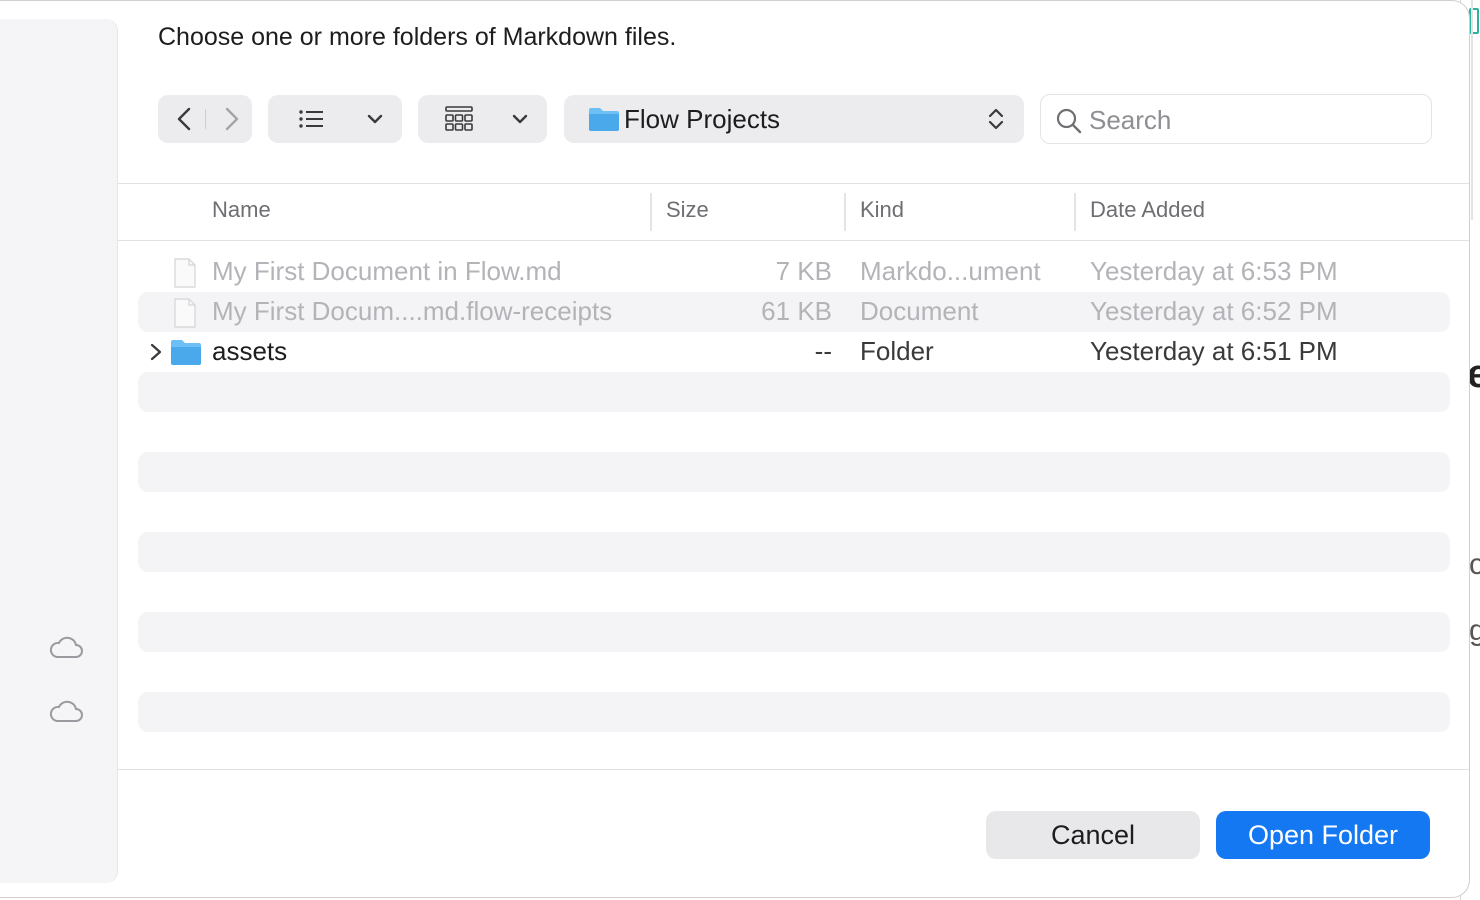 The image size is (1480, 900). I want to click on search-input, so click(1254, 120).